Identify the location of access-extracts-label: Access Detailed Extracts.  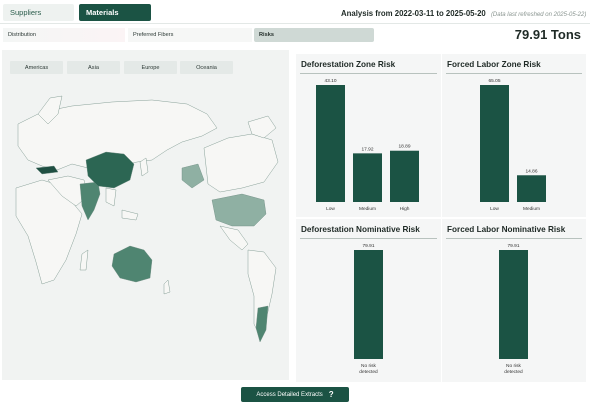
(289, 394).